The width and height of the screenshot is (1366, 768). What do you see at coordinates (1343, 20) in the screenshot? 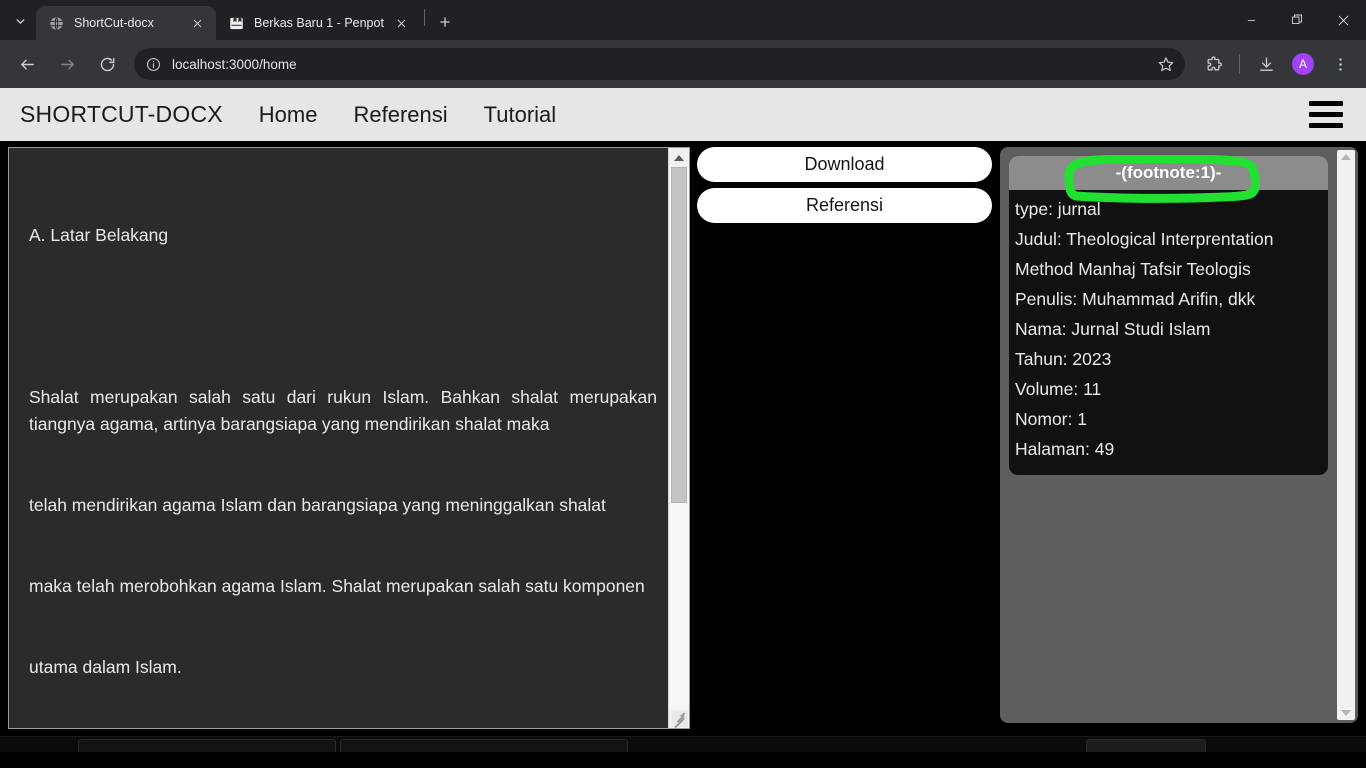
I see `close-window-icon` at bounding box center [1343, 20].